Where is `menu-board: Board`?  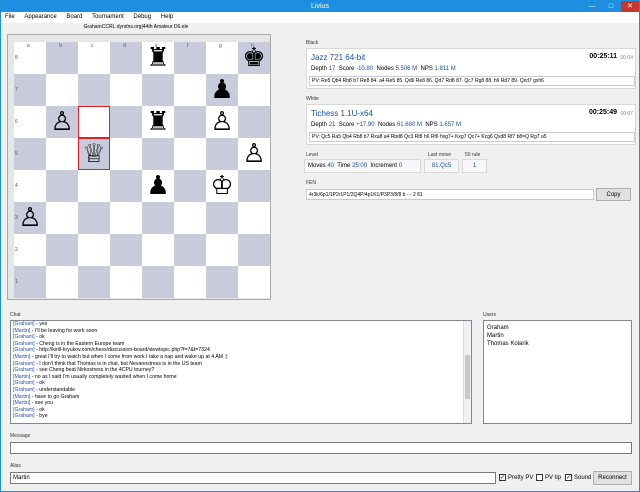 menu-board: Board is located at coordinates (74, 17).